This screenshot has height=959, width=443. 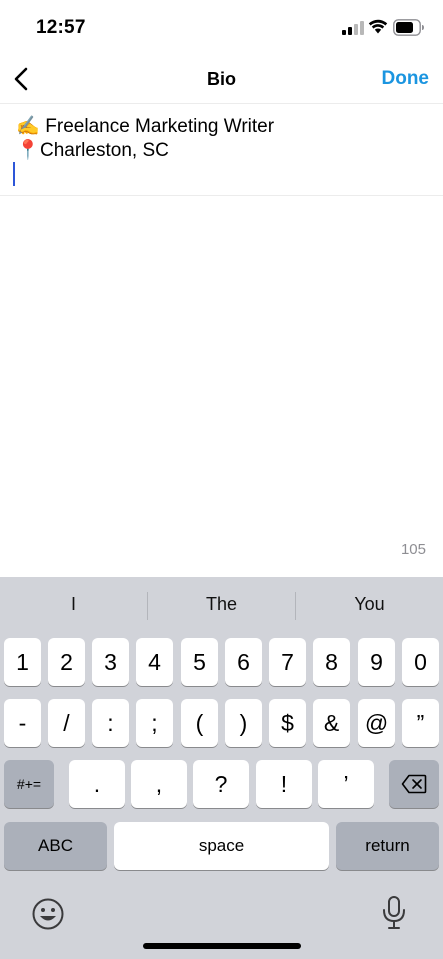 I want to click on cellular-signal-icon, so click(x=353, y=28).